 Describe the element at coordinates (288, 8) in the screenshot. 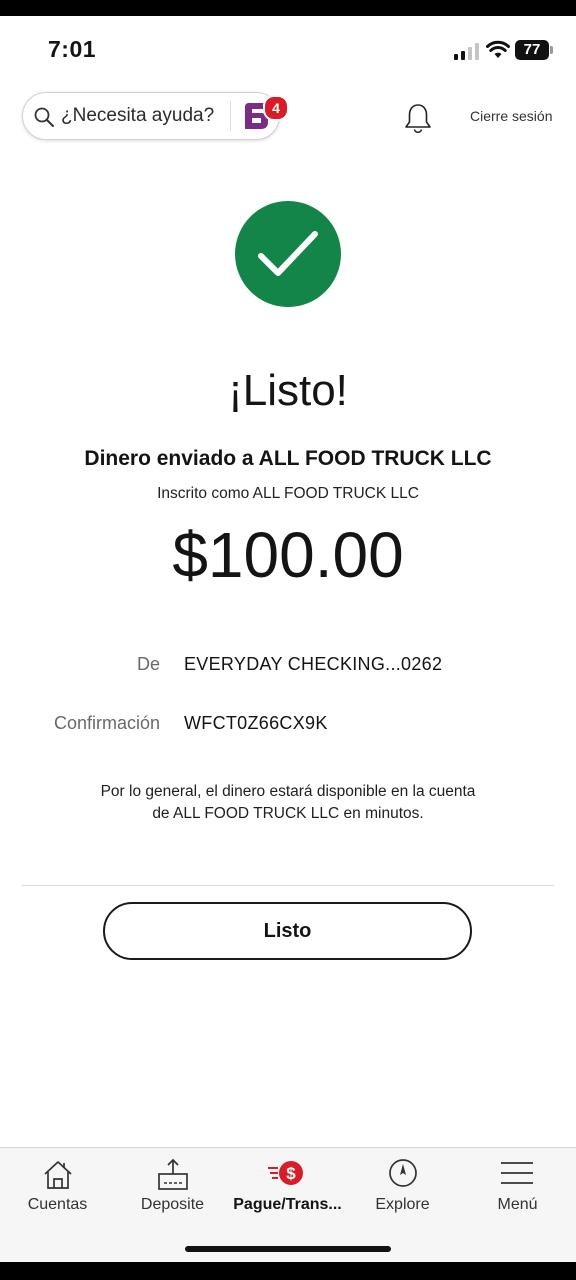

I see `top-black-bar` at that location.